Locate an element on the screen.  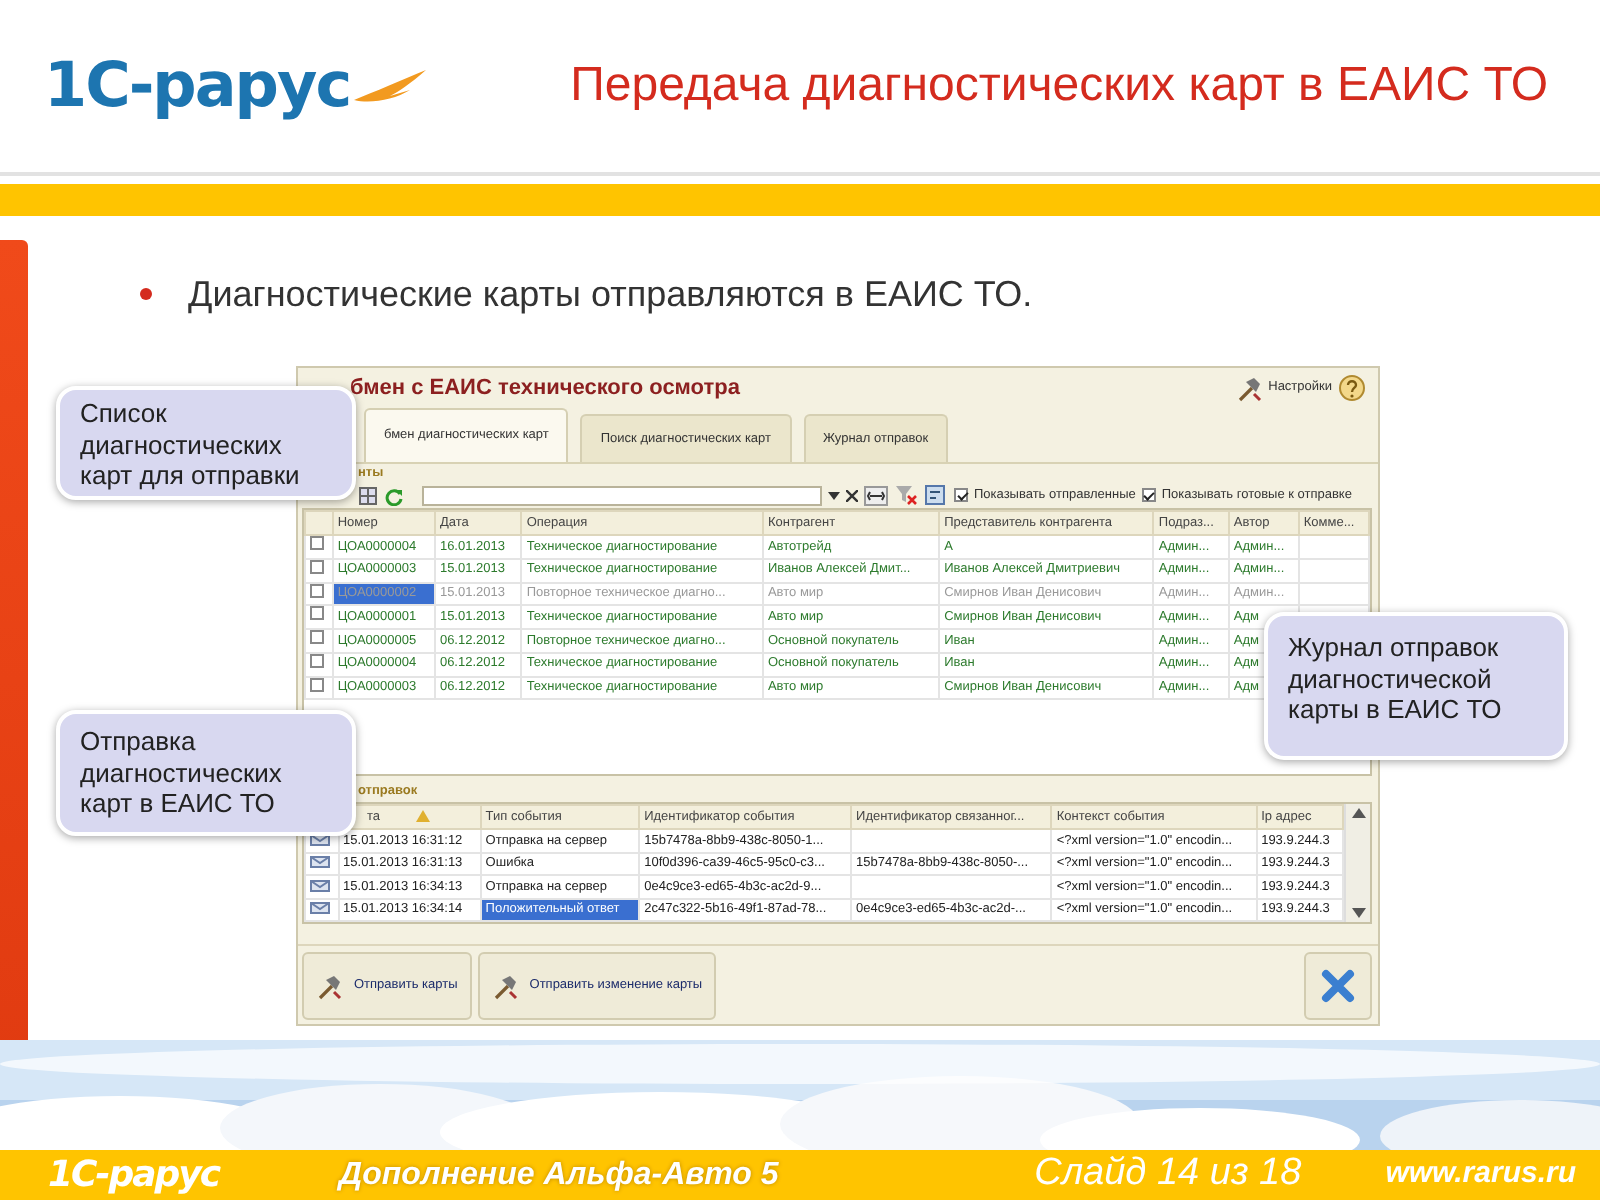
refresh-icon is located at coordinates (394, 495).